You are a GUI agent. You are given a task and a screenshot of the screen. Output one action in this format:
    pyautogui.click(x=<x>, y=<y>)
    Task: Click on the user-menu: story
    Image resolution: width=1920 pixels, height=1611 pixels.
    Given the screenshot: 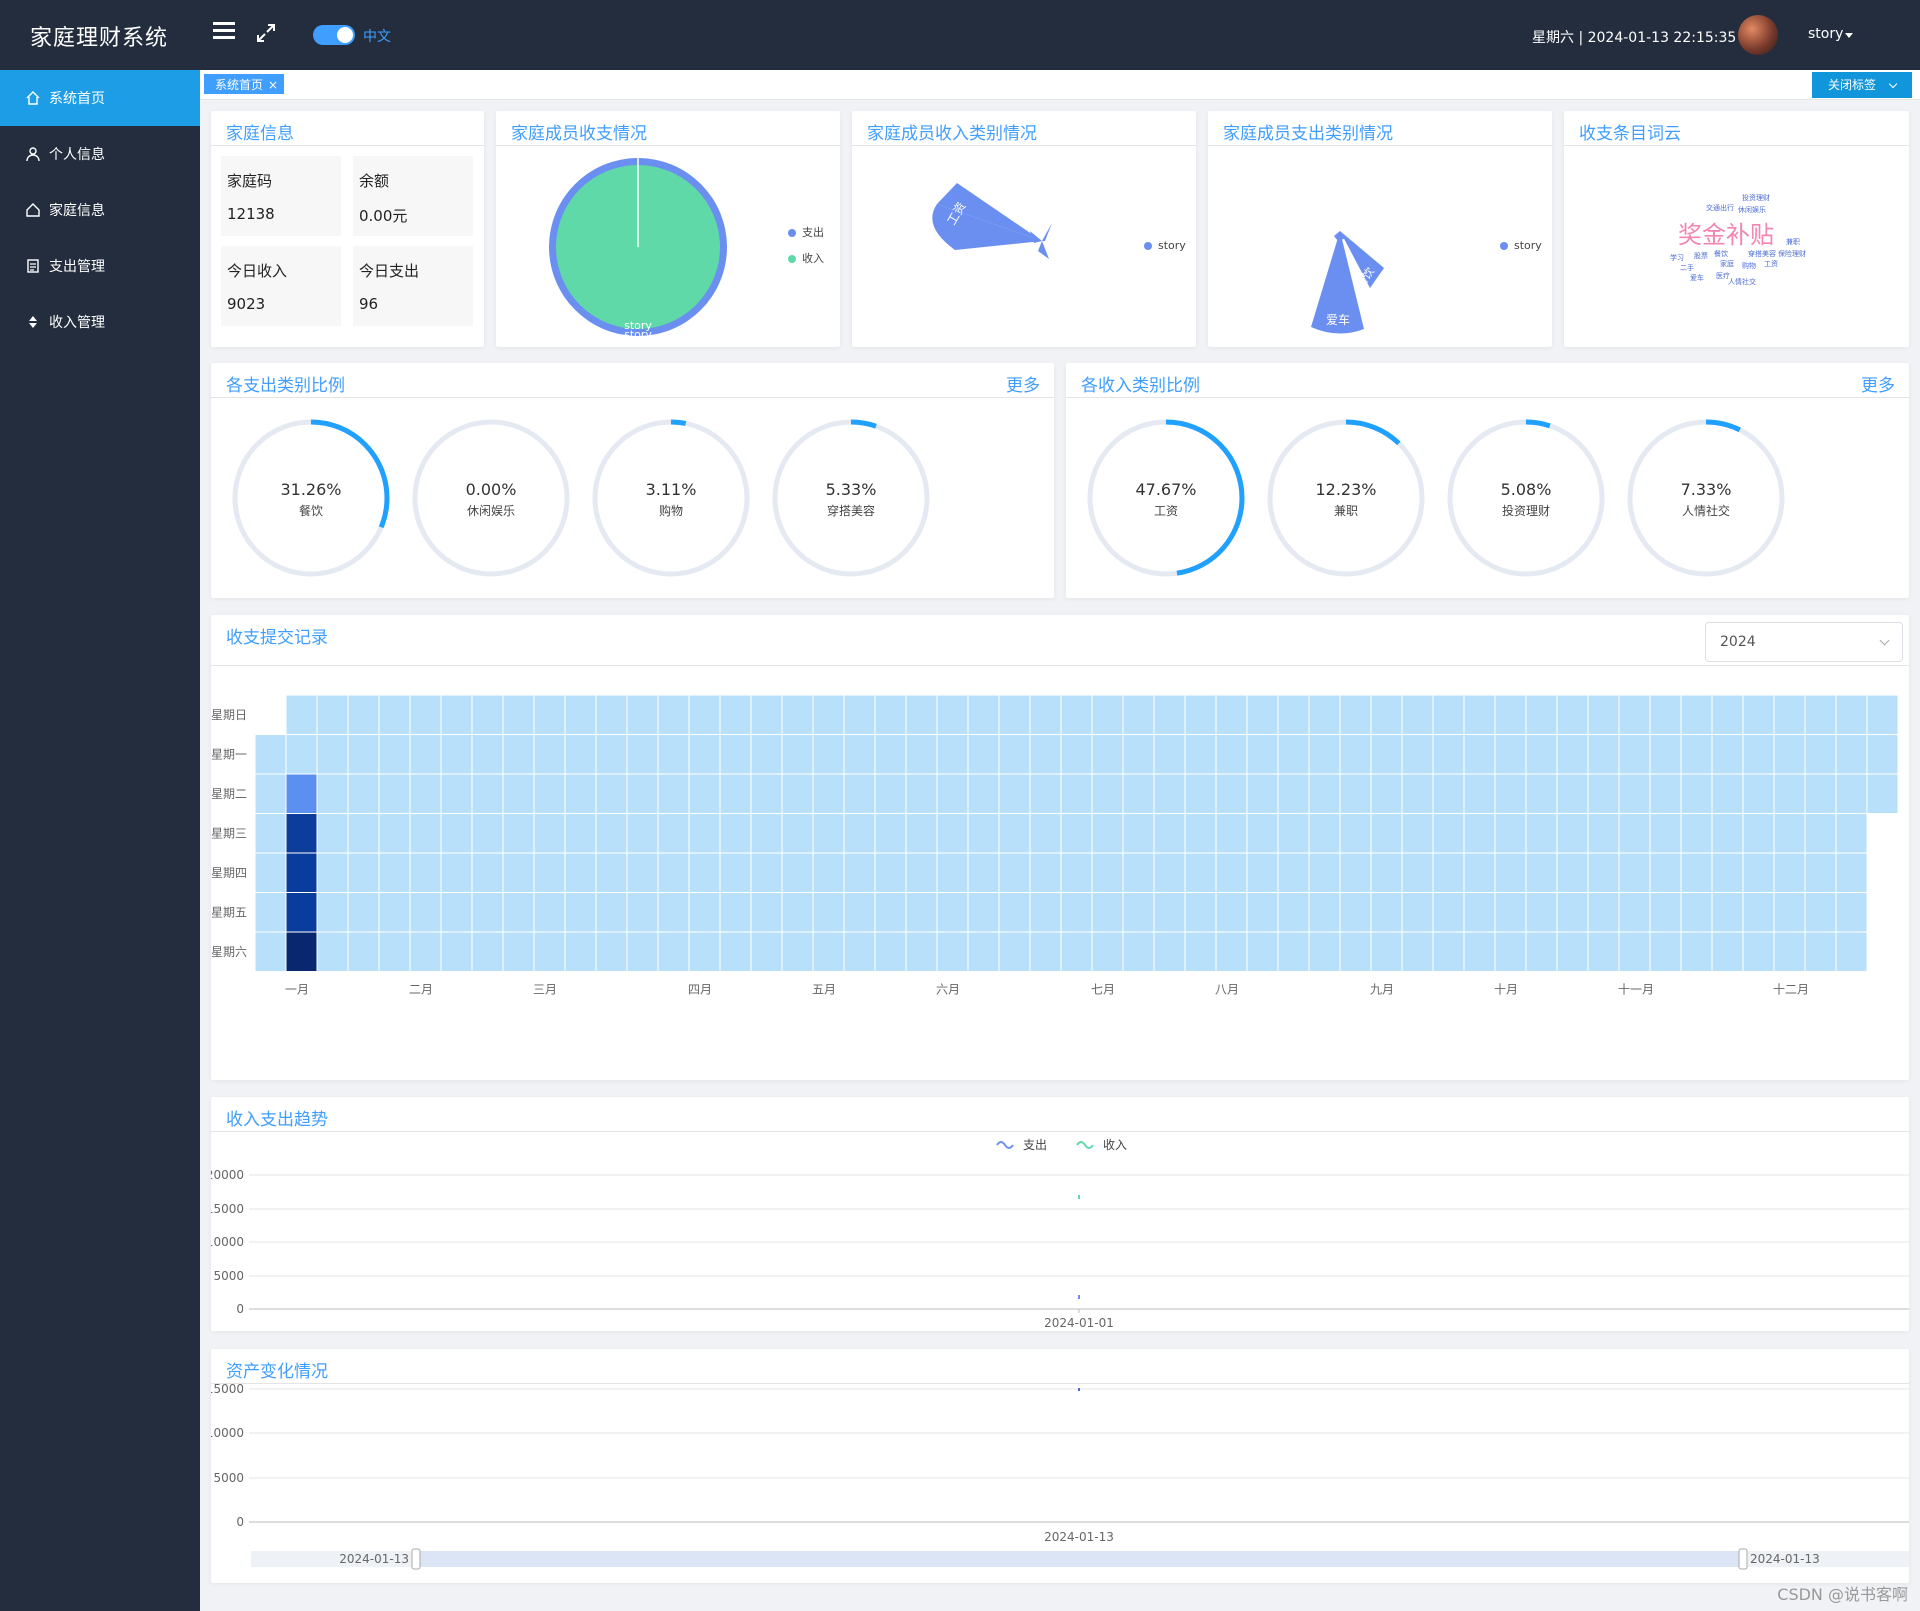 What is the action you would take?
    pyautogui.click(x=1825, y=34)
    